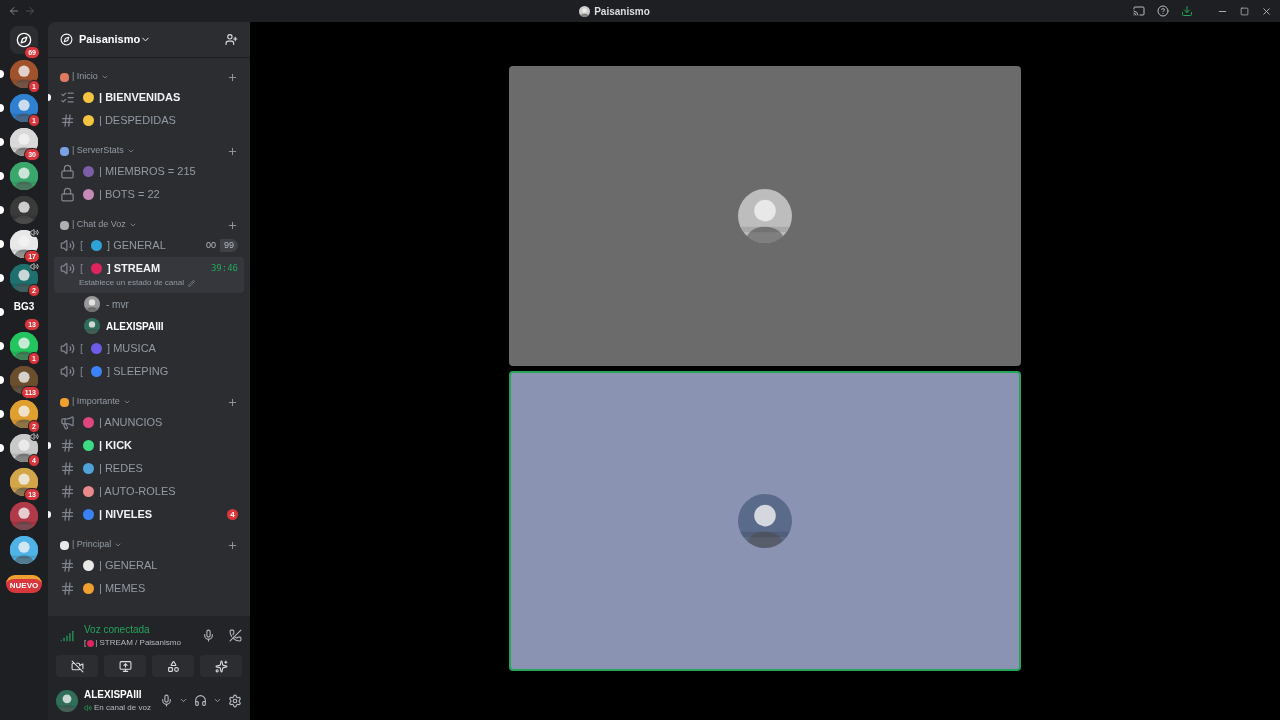 The image size is (1280, 720). I want to click on shapes-icon, so click(173, 666).